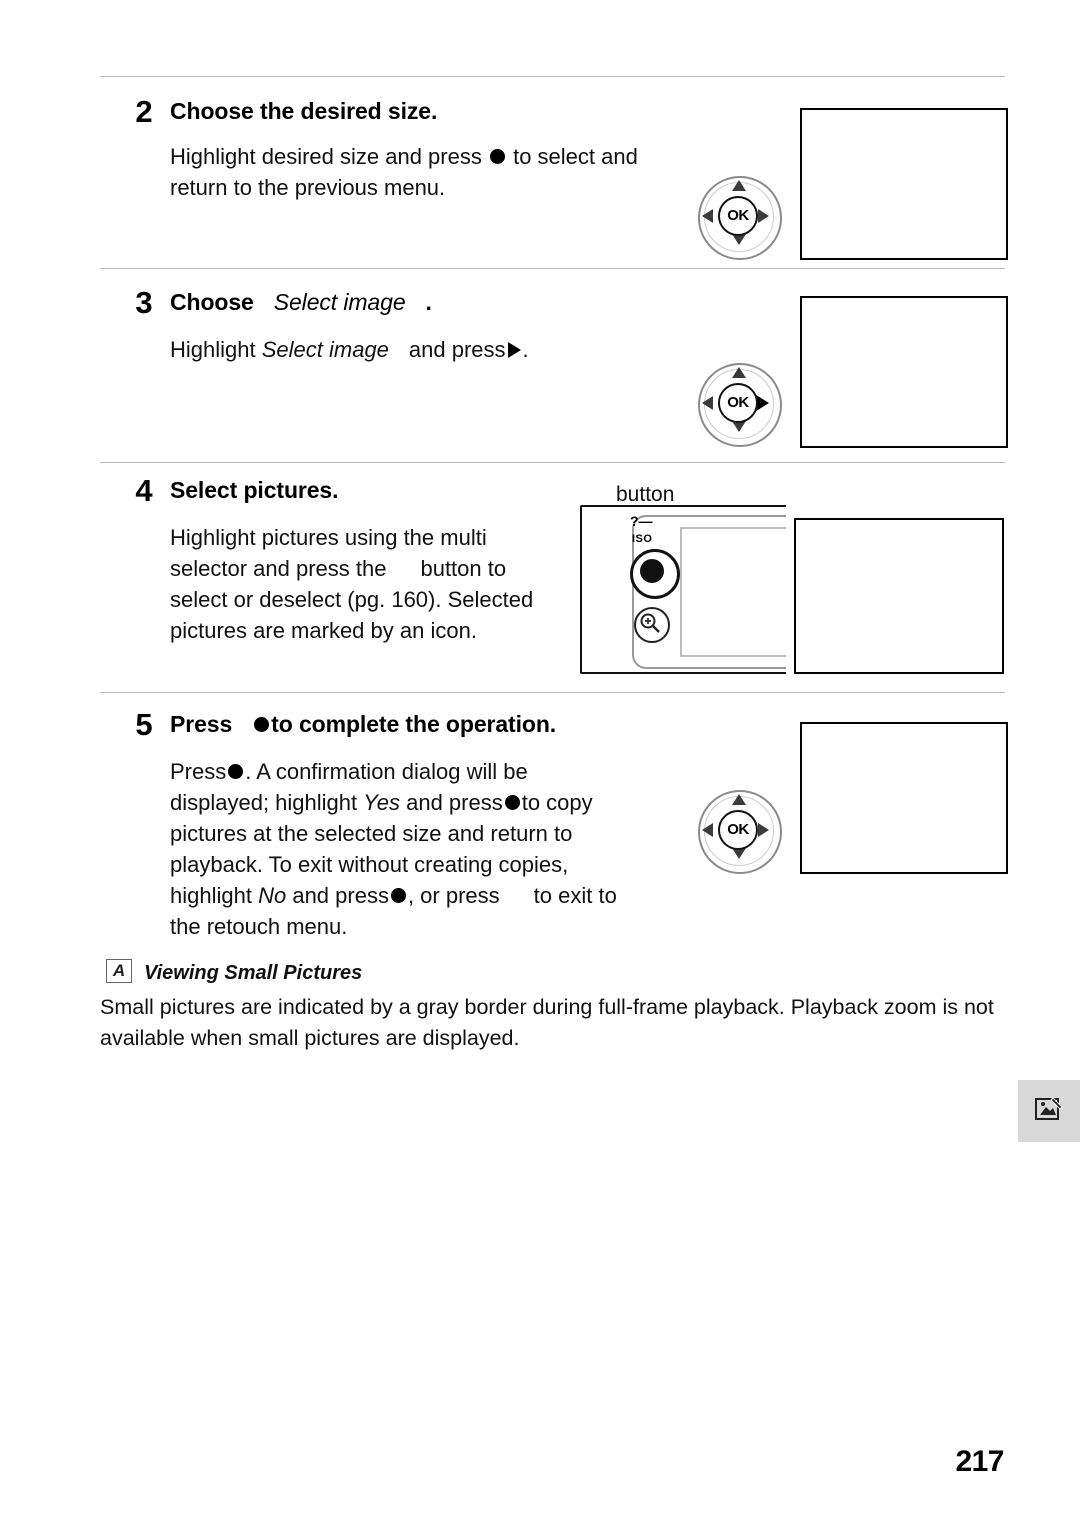  I want to click on multi-selector-illustration-step3: OK, so click(738, 403).